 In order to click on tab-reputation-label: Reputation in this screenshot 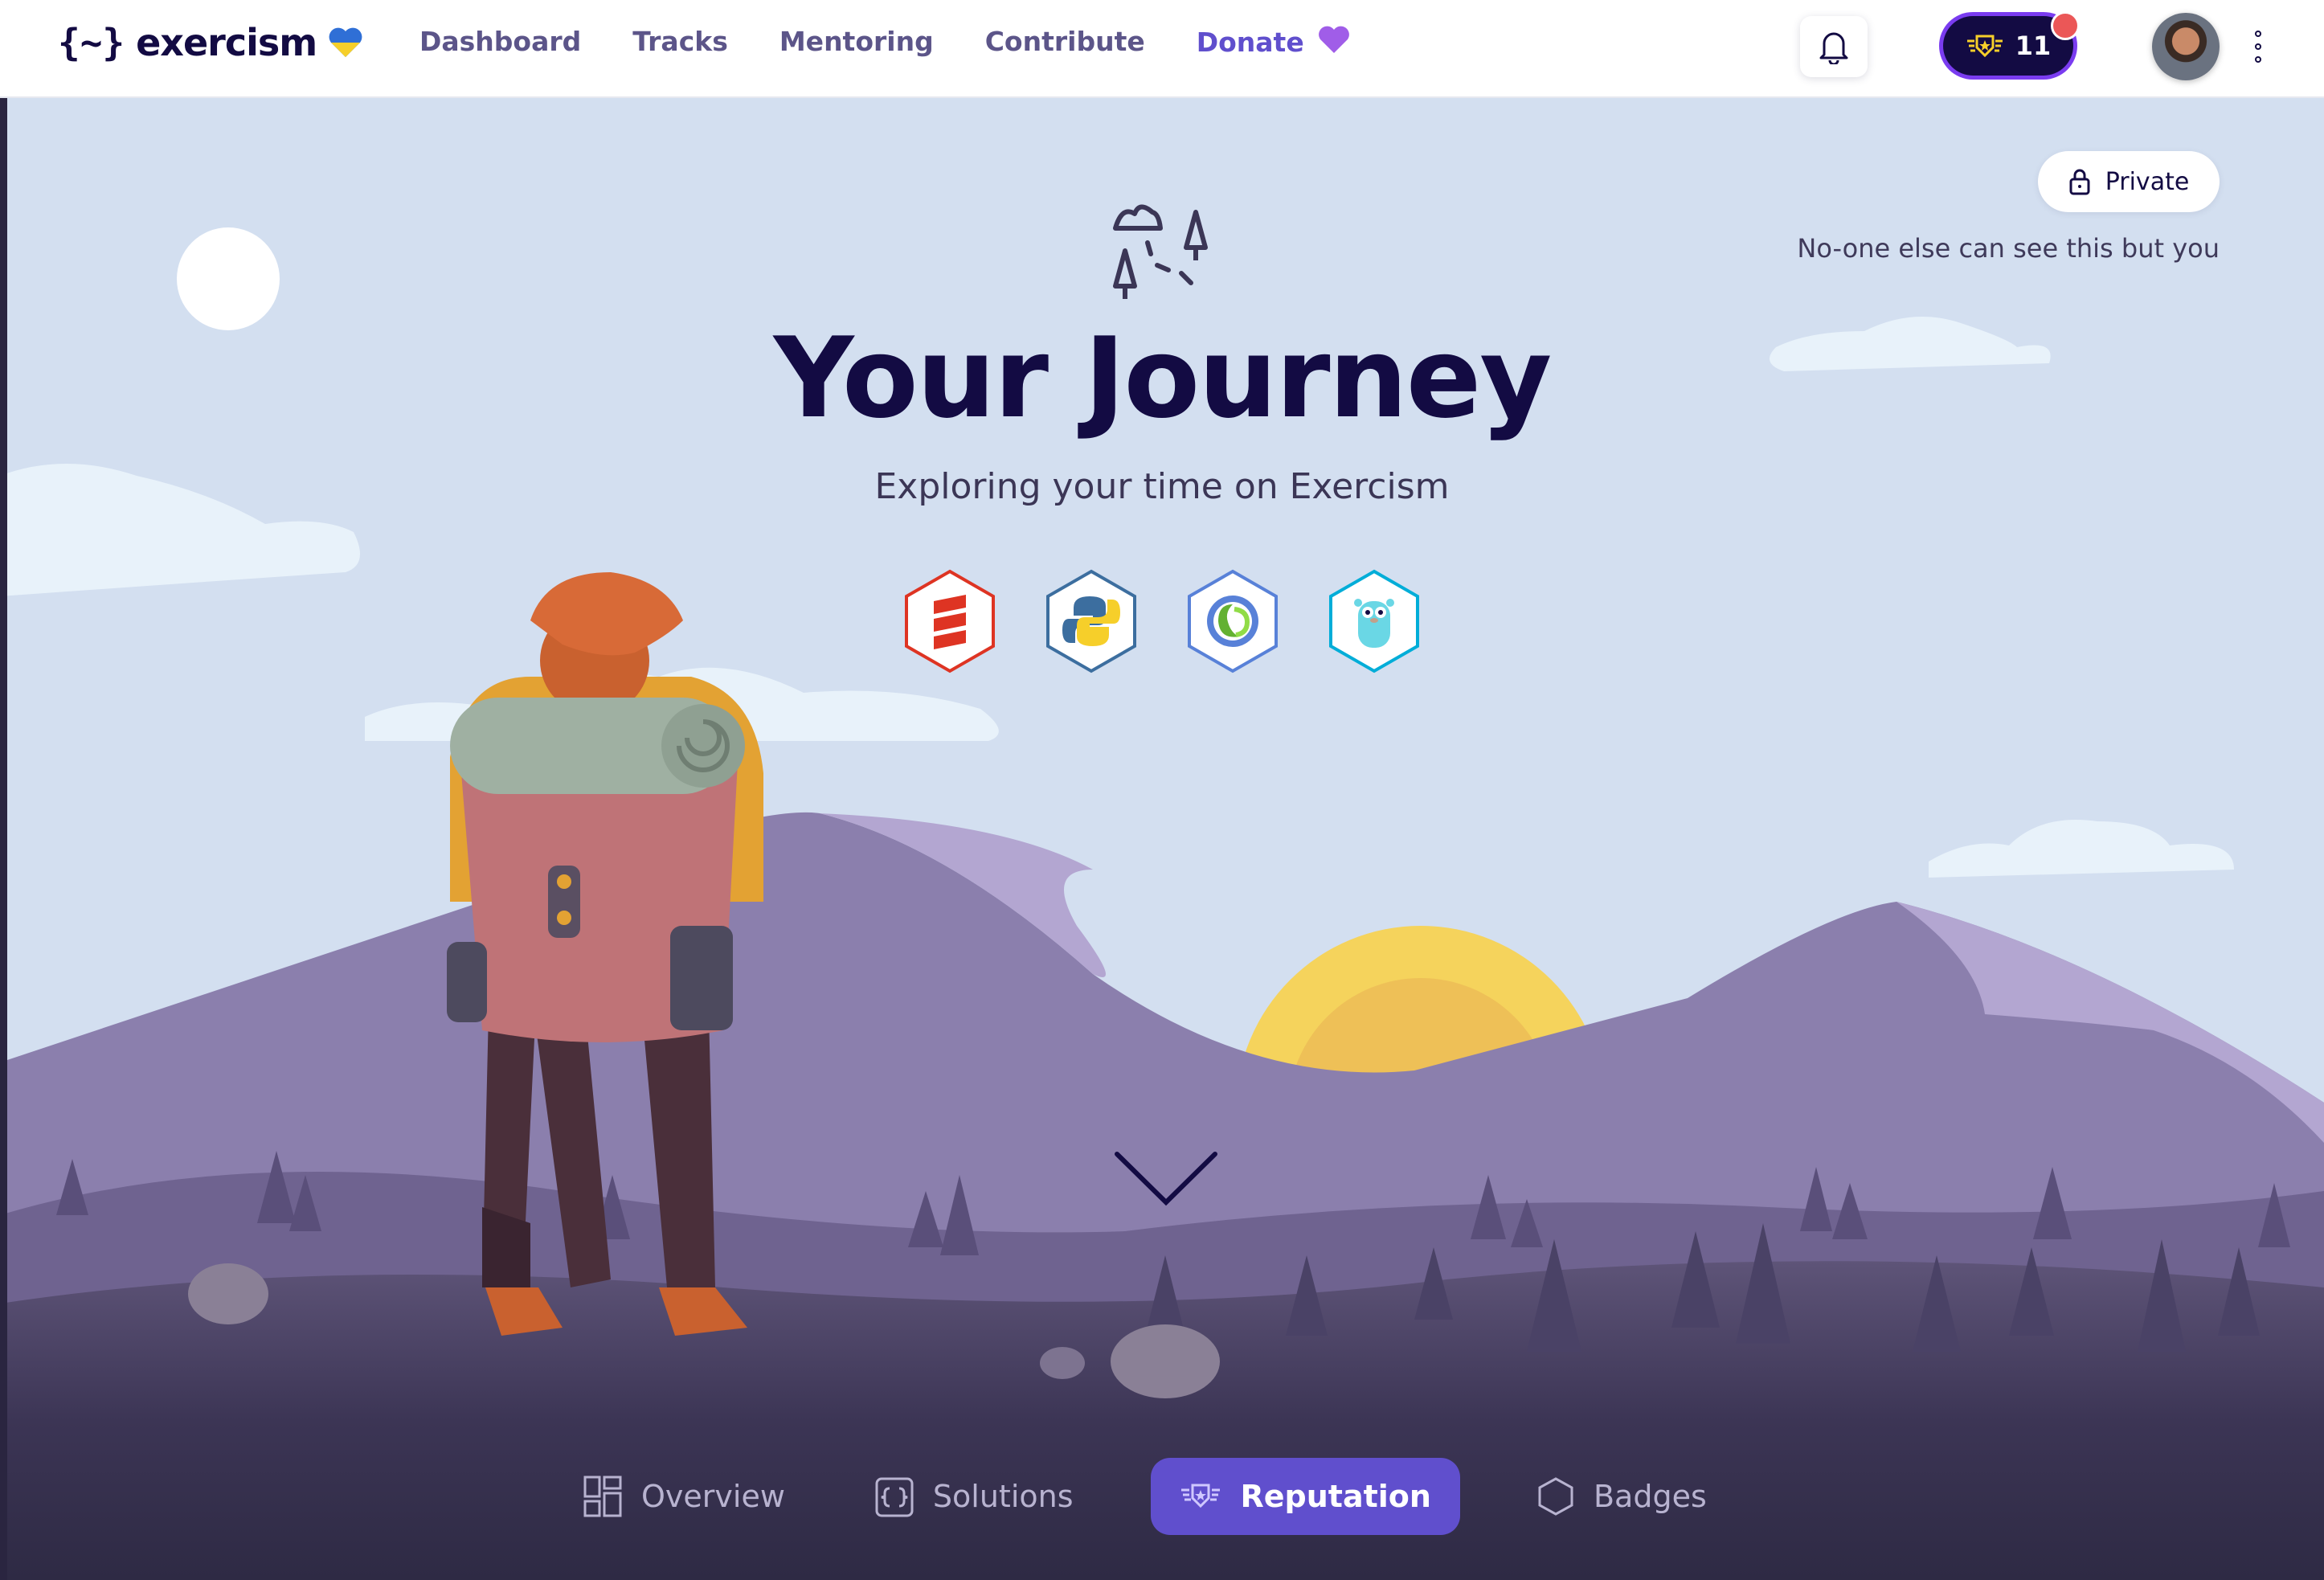, I will do `click(1336, 1496)`.